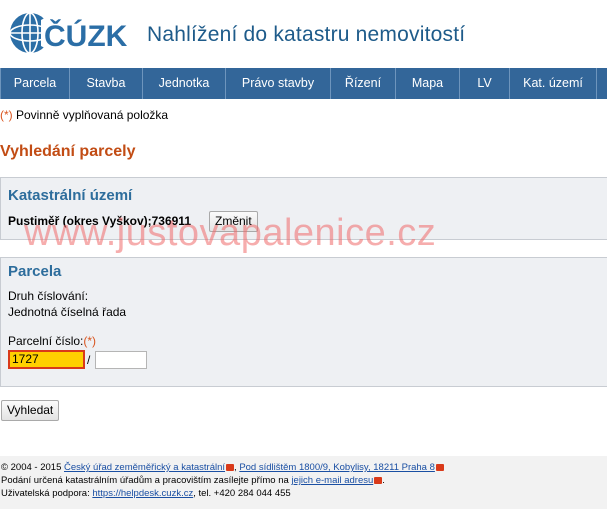  I want to click on required-field-note: (*) Povinně vyplňovaná položka, so click(84, 115).